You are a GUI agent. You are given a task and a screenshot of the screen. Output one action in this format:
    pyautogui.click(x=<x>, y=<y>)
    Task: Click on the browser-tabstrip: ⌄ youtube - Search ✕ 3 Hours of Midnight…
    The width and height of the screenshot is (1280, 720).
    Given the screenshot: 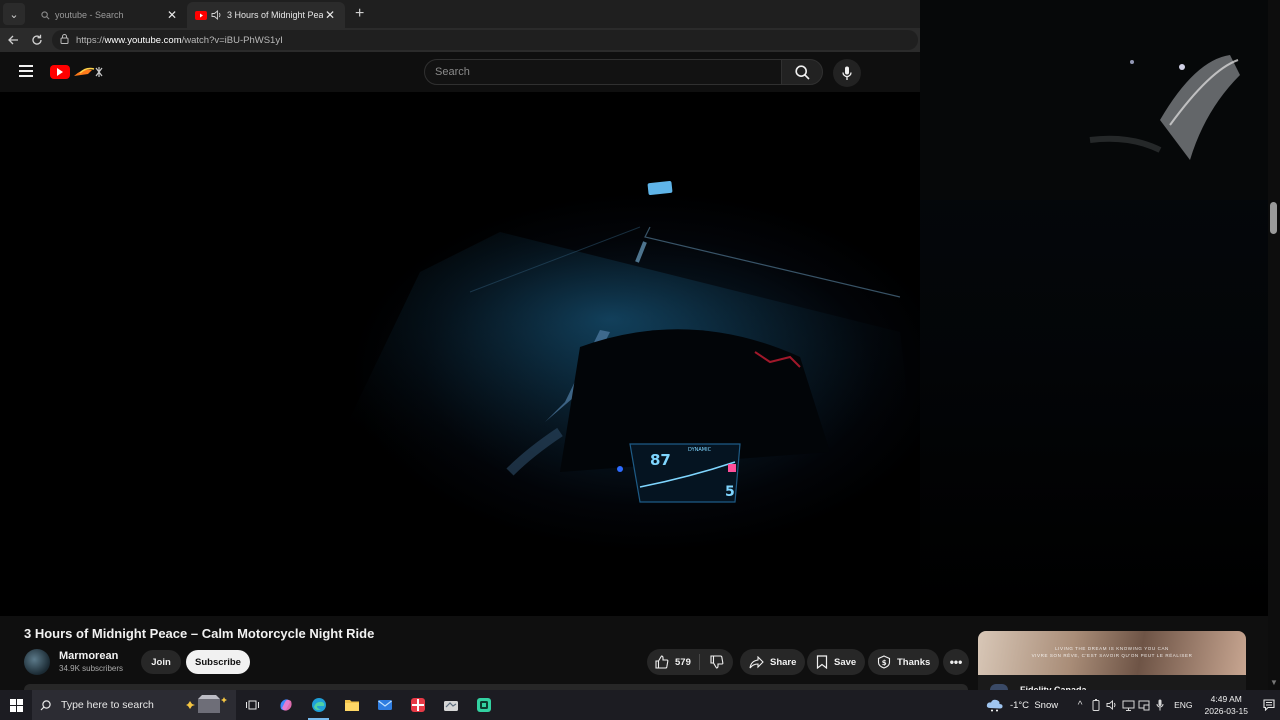 What is the action you would take?
    pyautogui.click(x=460, y=14)
    